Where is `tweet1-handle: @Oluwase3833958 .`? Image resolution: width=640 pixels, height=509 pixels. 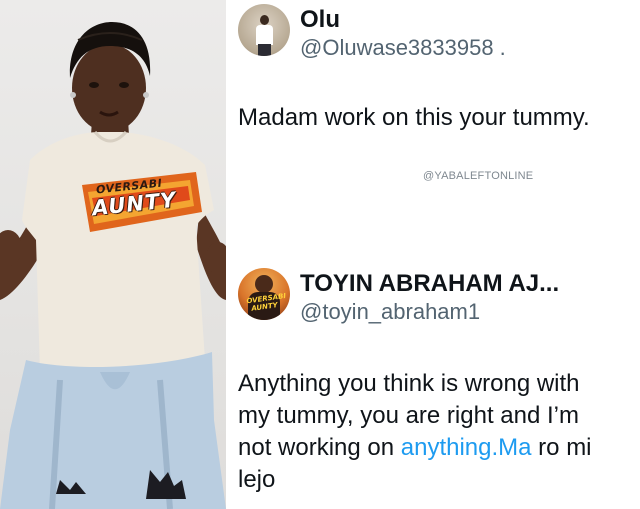 tweet1-handle: @Oluwase3833958 . is located at coordinates (403, 48).